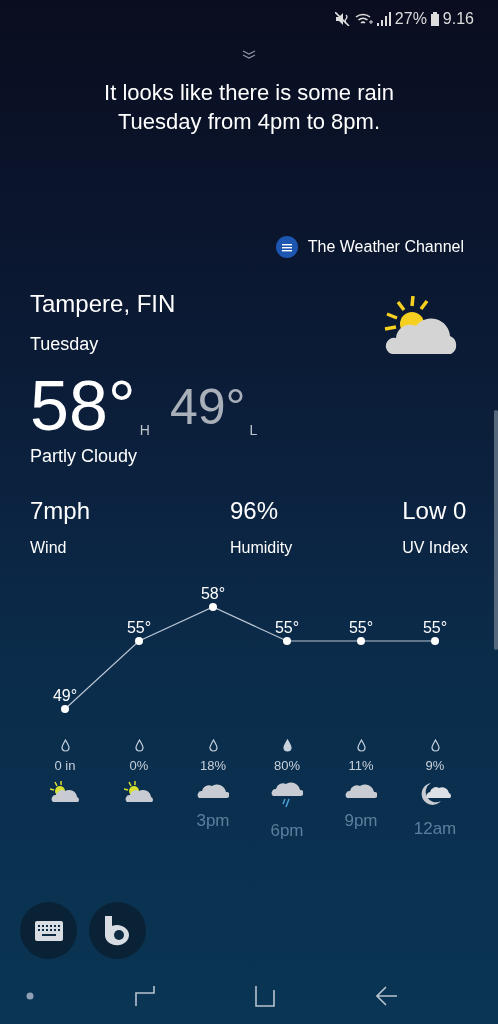 This screenshot has width=498, height=1024. What do you see at coordinates (30, 996) in the screenshot?
I see `nav-dot-icon` at bounding box center [30, 996].